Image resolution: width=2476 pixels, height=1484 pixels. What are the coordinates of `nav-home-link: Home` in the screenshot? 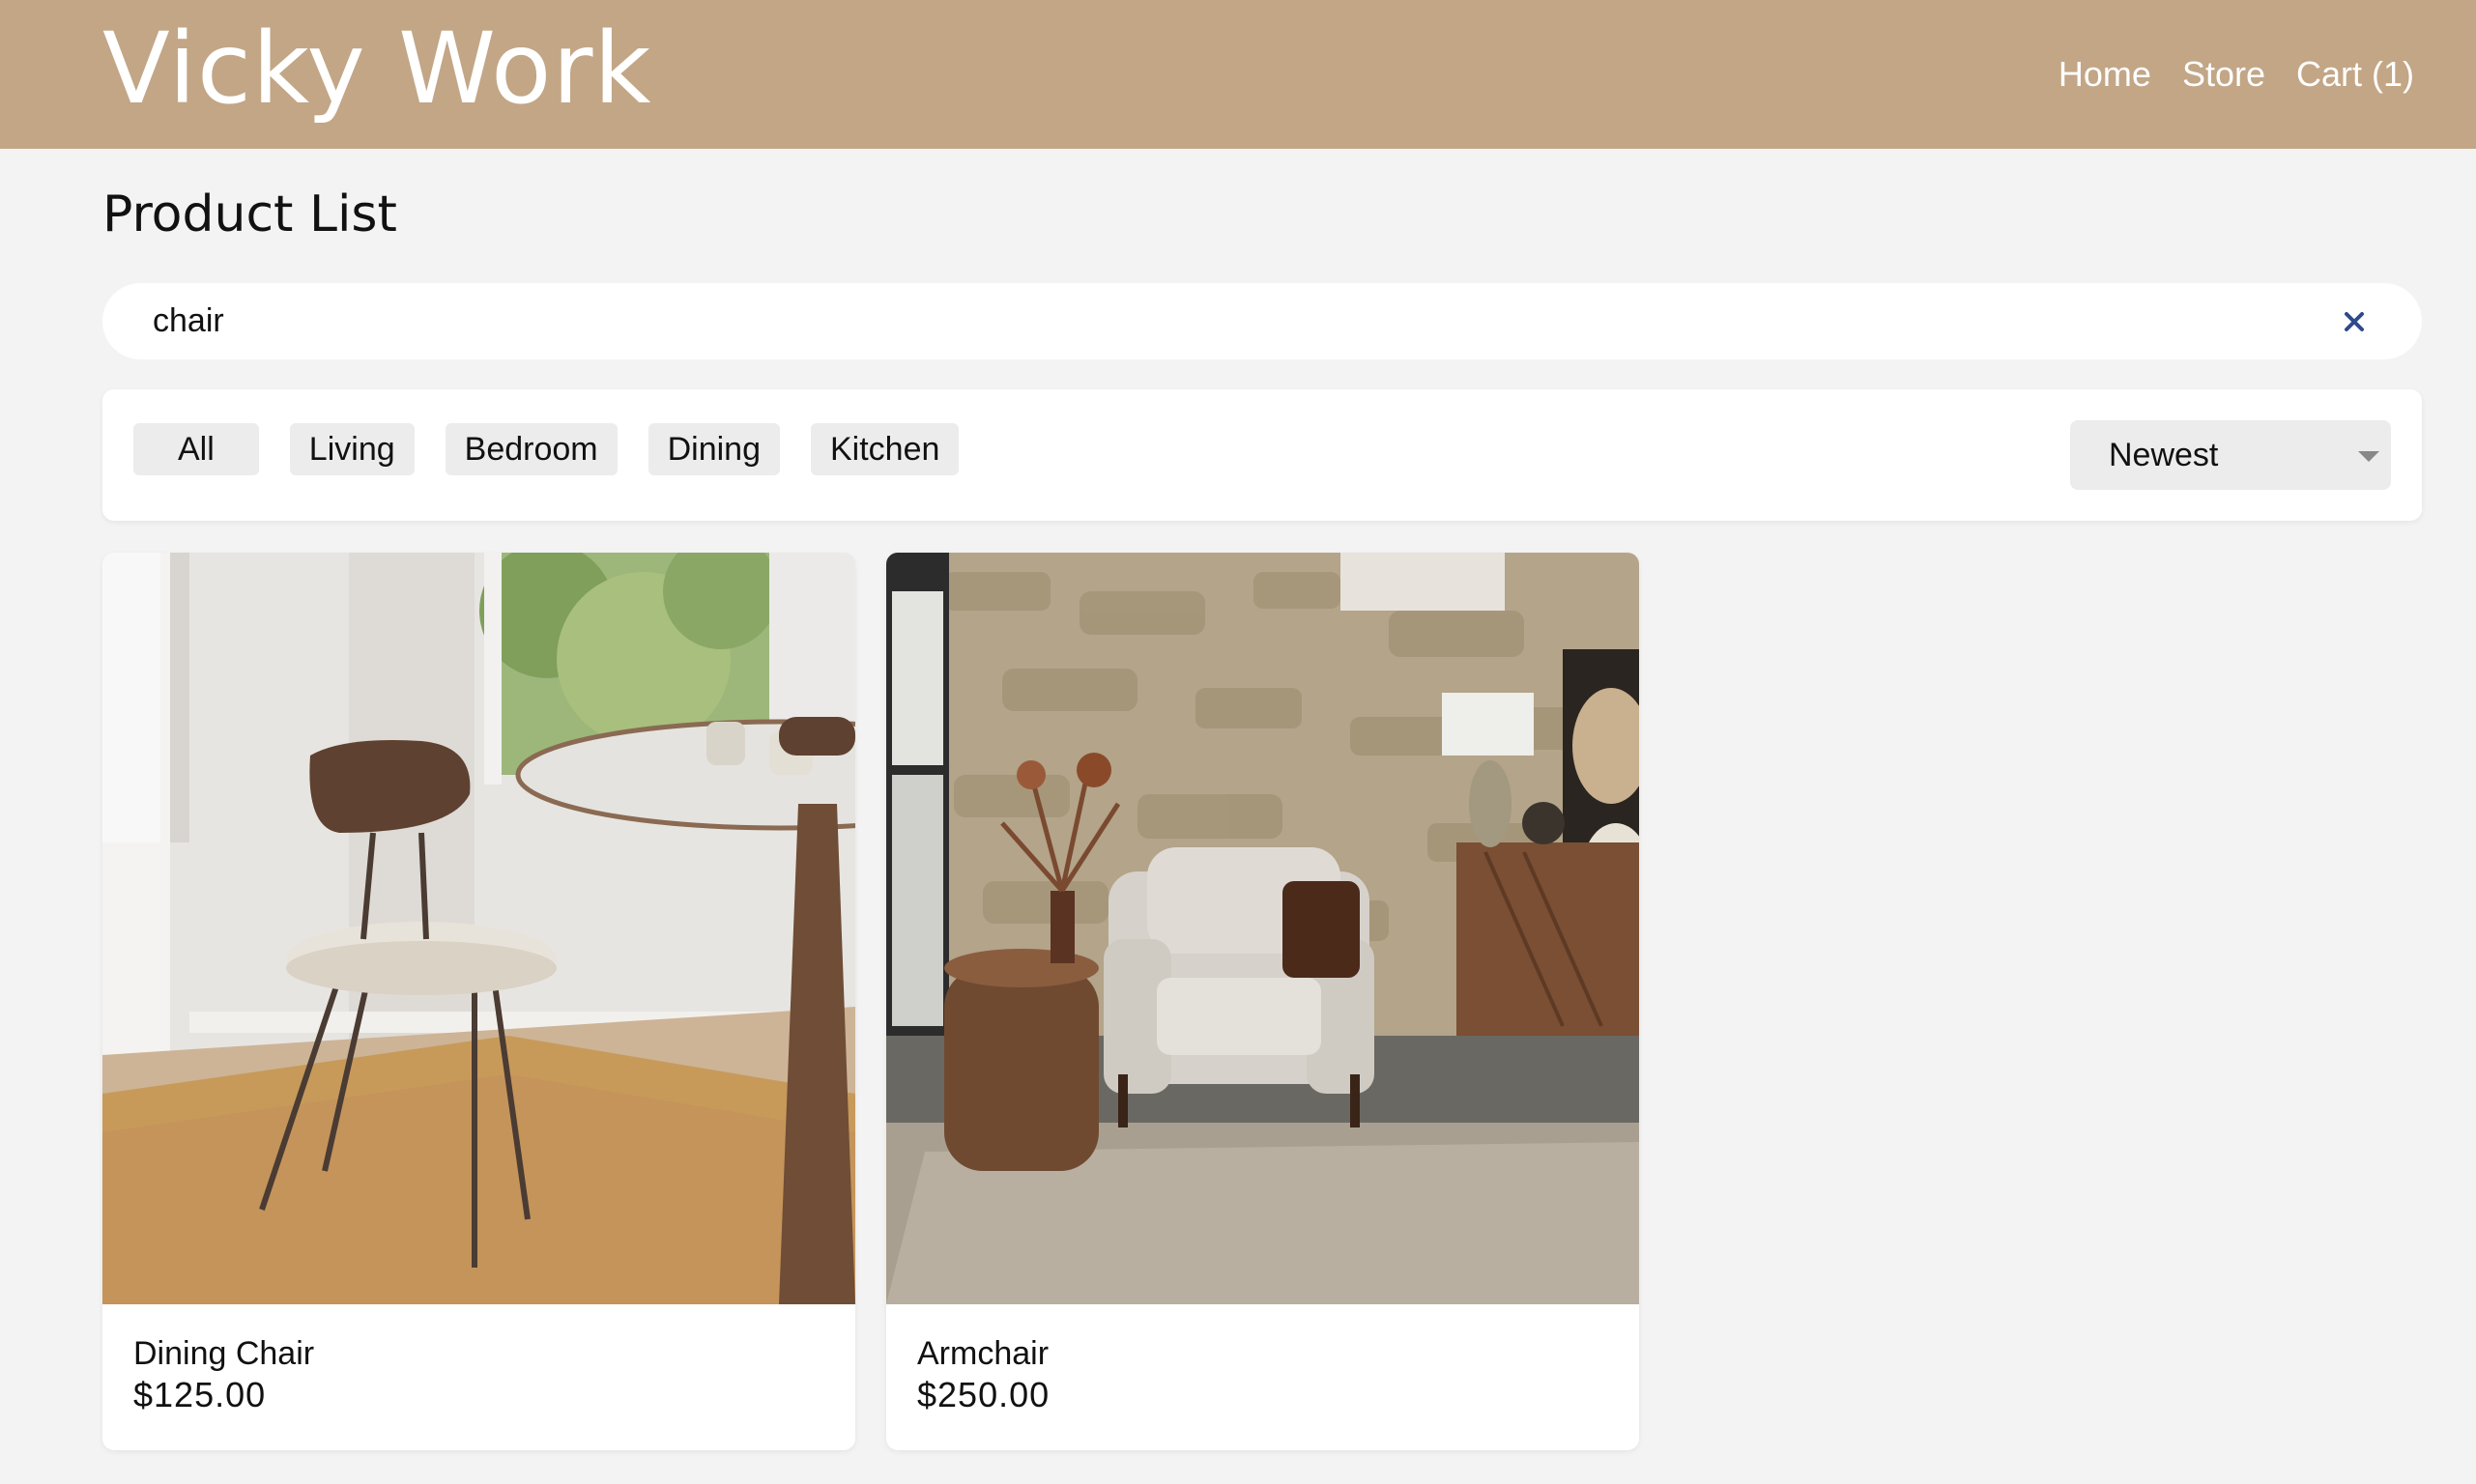 It's located at (2105, 74).